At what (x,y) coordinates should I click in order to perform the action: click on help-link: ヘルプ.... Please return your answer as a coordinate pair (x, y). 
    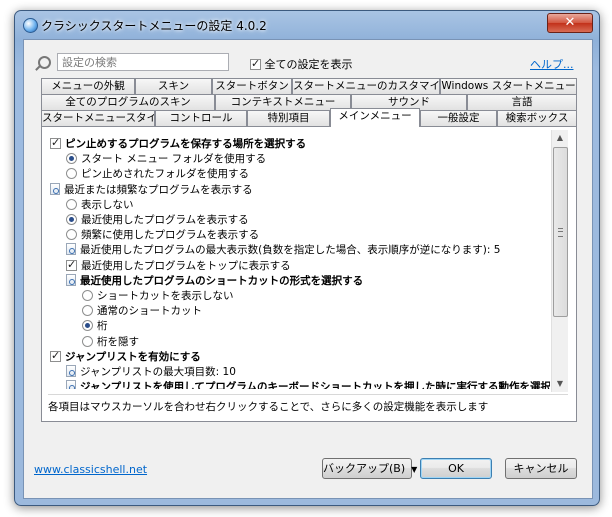
    Looking at the image, I should click on (552, 64).